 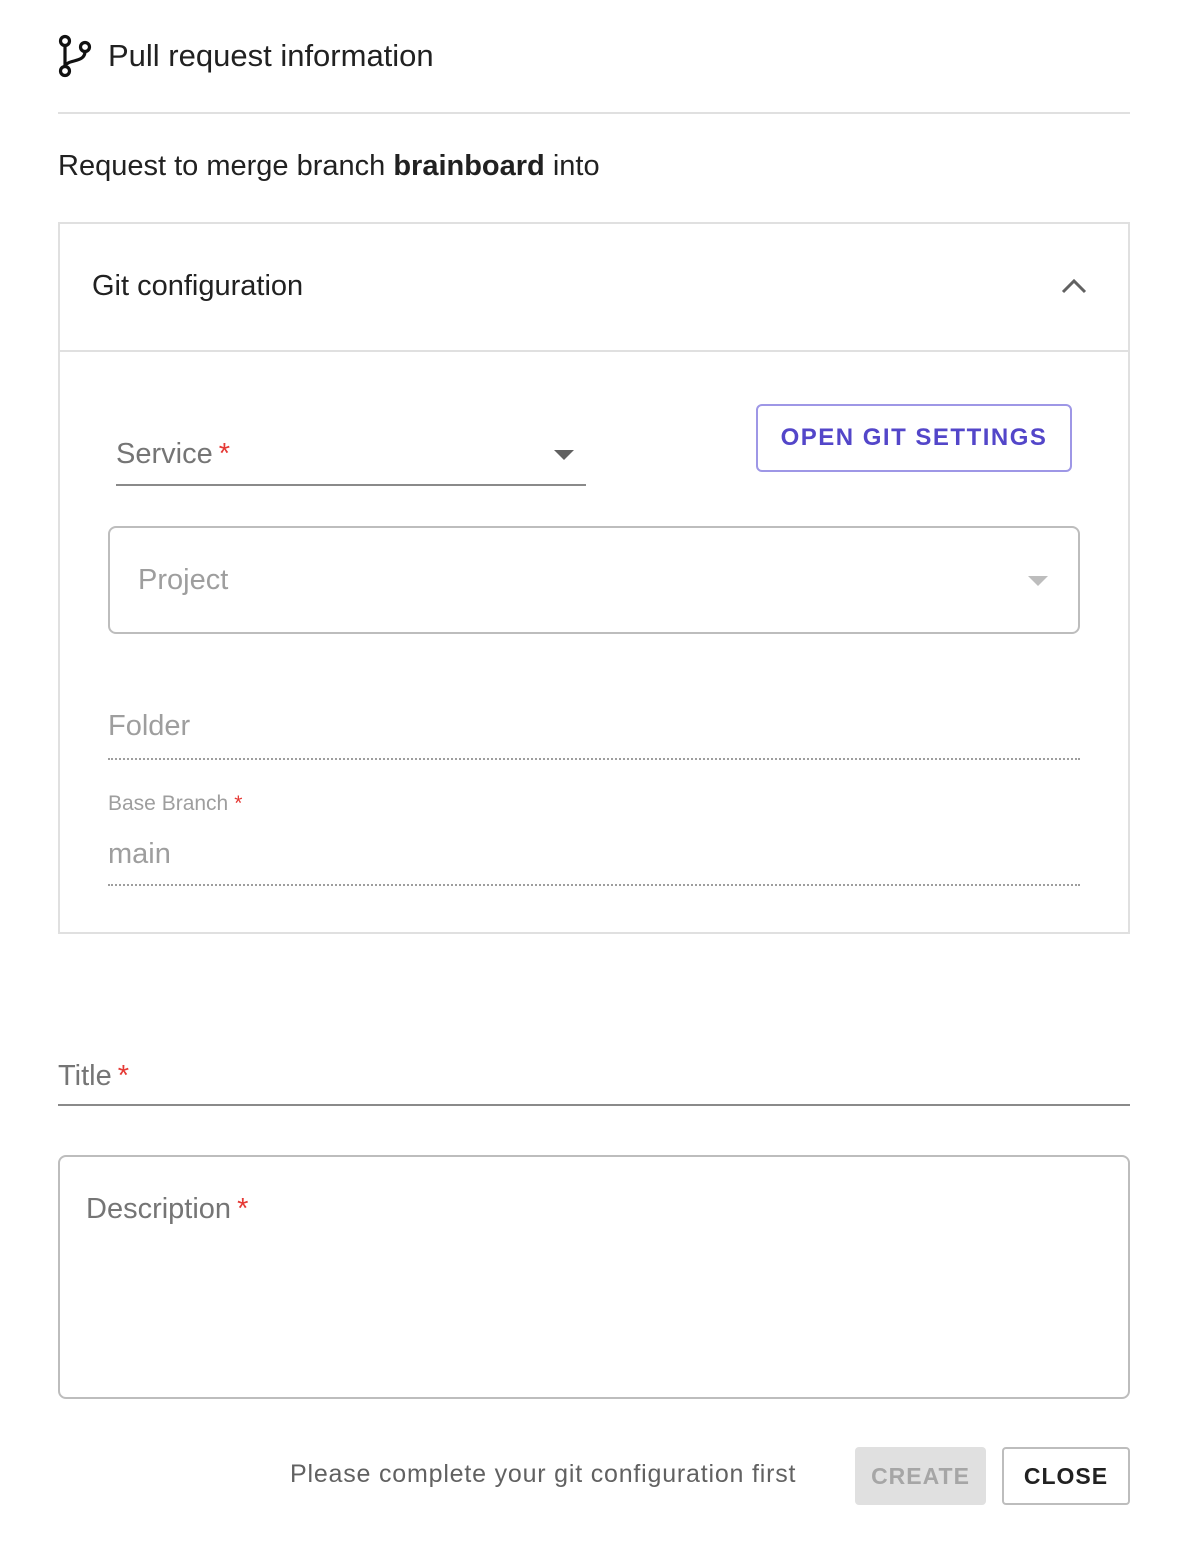 I want to click on merge-prefix: Request to merge branch, so click(x=222, y=166).